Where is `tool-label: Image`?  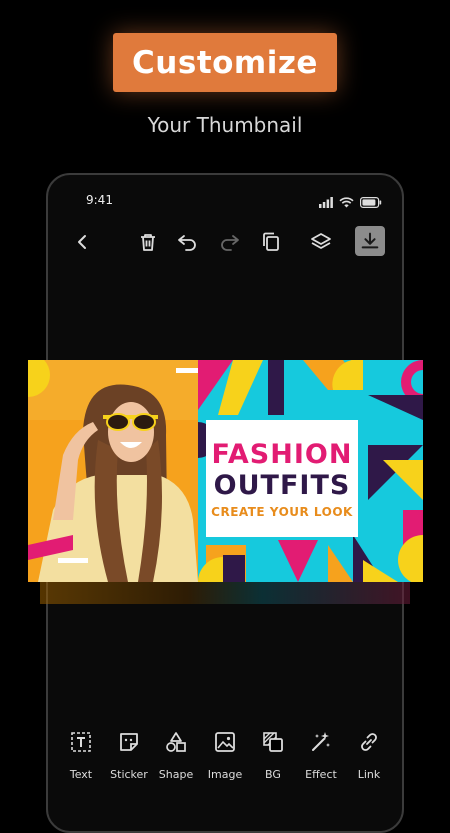 tool-label: Image is located at coordinates (225, 774).